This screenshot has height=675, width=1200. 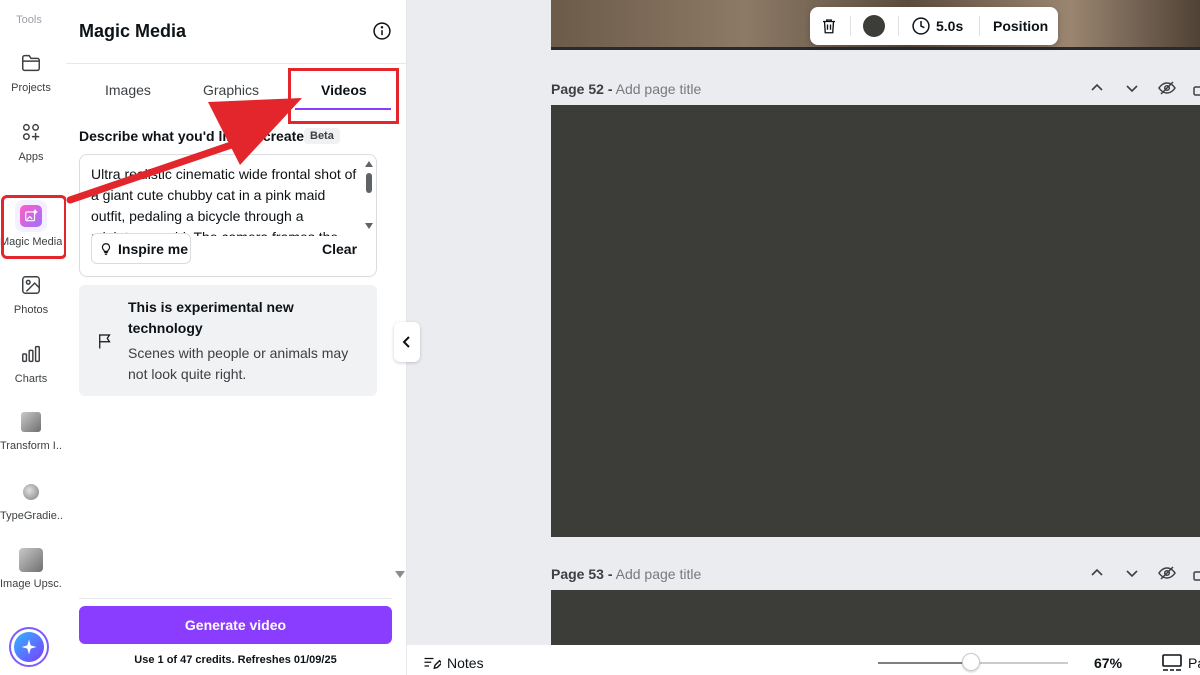 I want to click on panel-scroll-down-arrow, so click(x=400, y=574).